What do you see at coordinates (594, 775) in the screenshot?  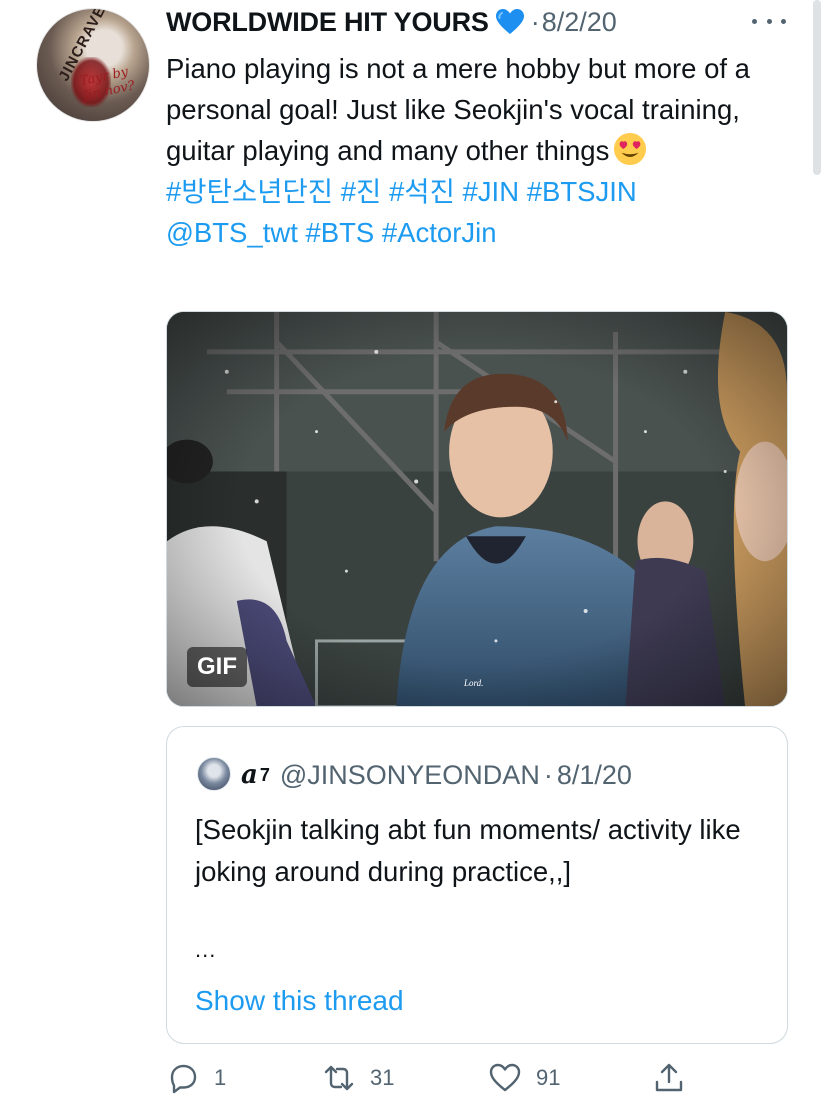 I see `quoted-tweet-date: 8/1/20` at bounding box center [594, 775].